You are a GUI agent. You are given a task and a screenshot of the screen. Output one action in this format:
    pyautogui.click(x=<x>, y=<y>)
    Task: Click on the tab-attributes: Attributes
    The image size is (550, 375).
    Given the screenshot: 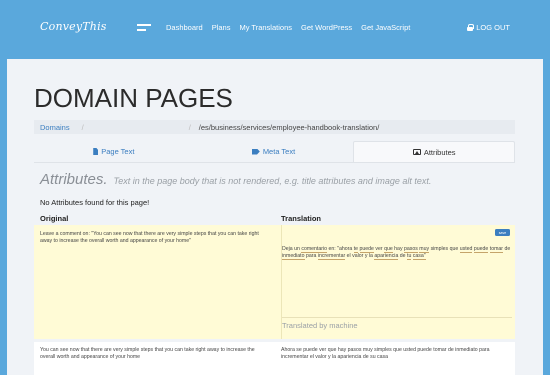 What is the action you would take?
    pyautogui.click(x=434, y=151)
    